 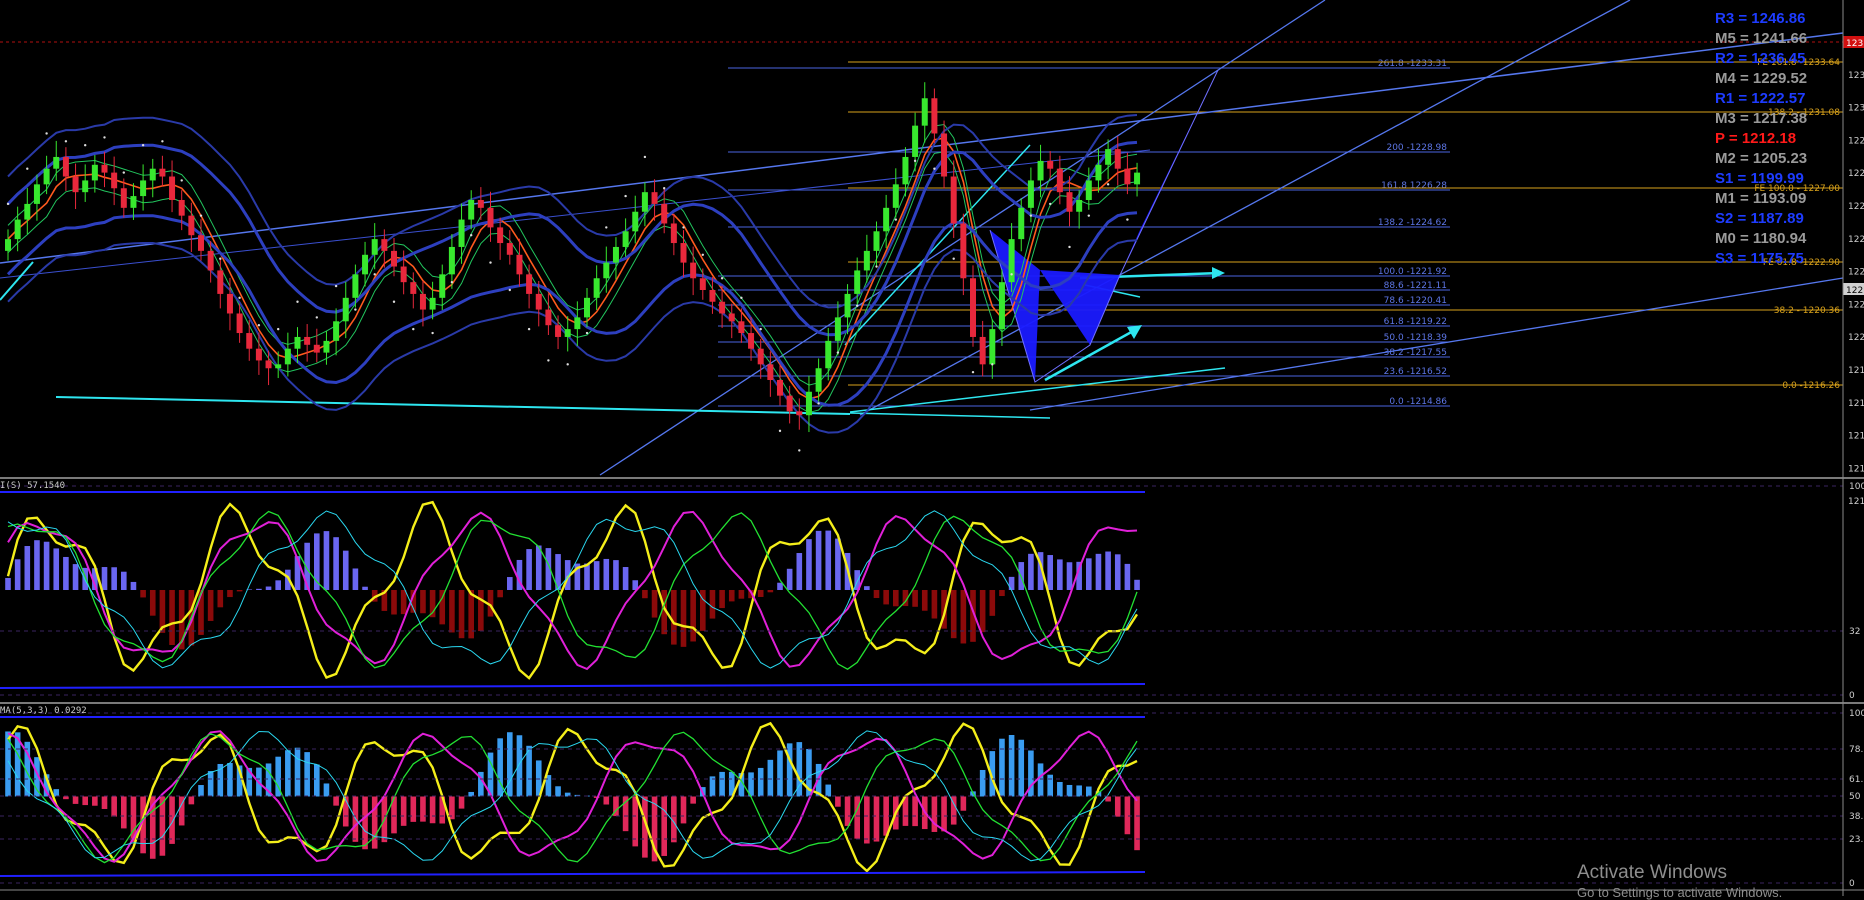 I want to click on oscillator-axis-label: 0, so click(x=1852, y=696).